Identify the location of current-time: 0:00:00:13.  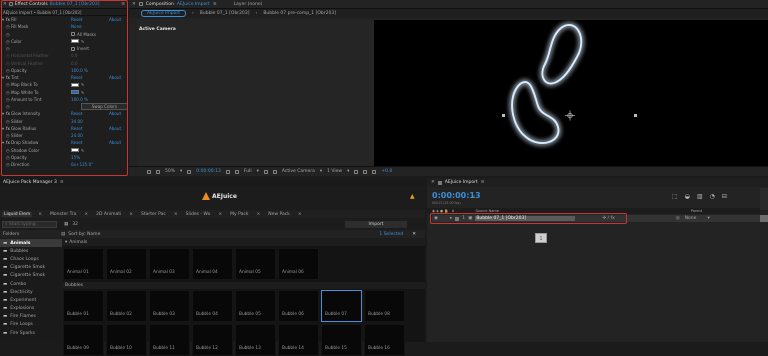
(208, 171).